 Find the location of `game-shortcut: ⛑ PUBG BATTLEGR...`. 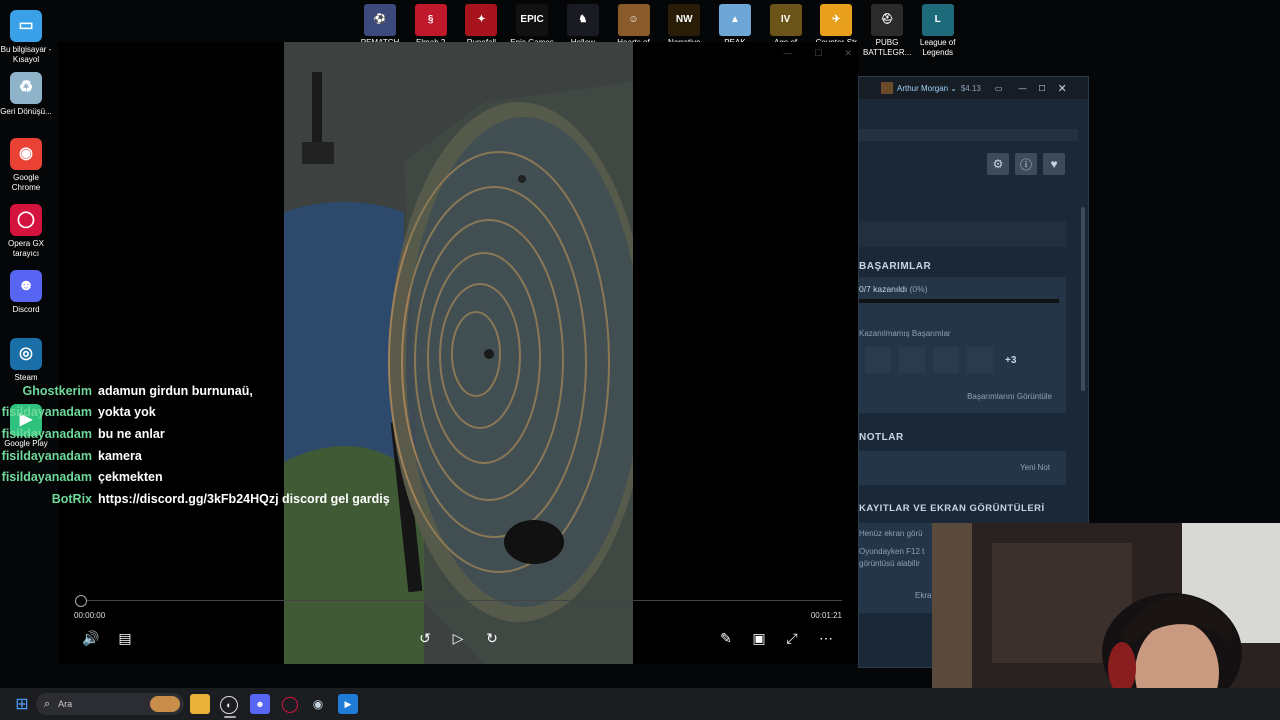

game-shortcut: ⛑ PUBG BATTLEGR... is located at coordinates (887, 31).